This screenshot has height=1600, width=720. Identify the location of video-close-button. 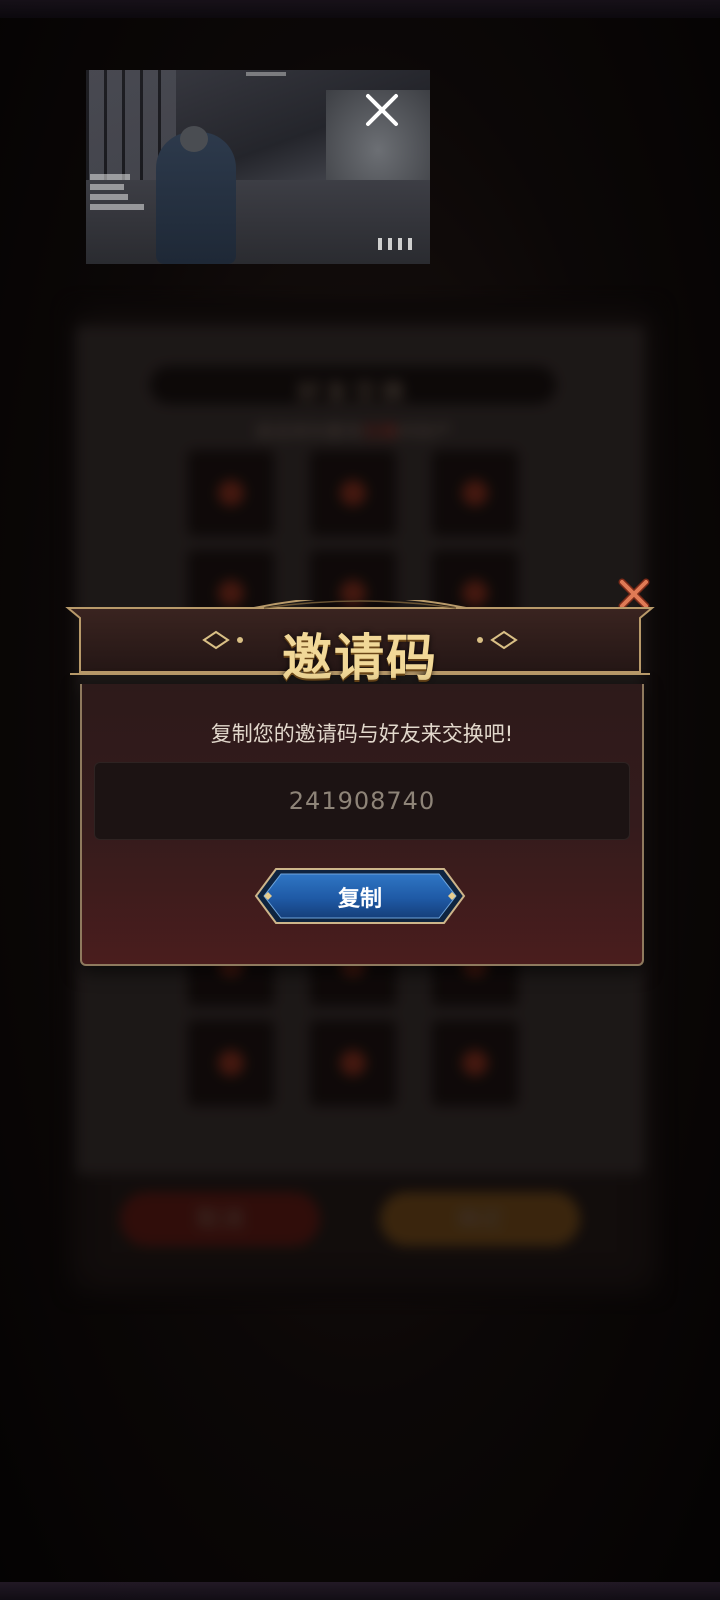
(382, 110).